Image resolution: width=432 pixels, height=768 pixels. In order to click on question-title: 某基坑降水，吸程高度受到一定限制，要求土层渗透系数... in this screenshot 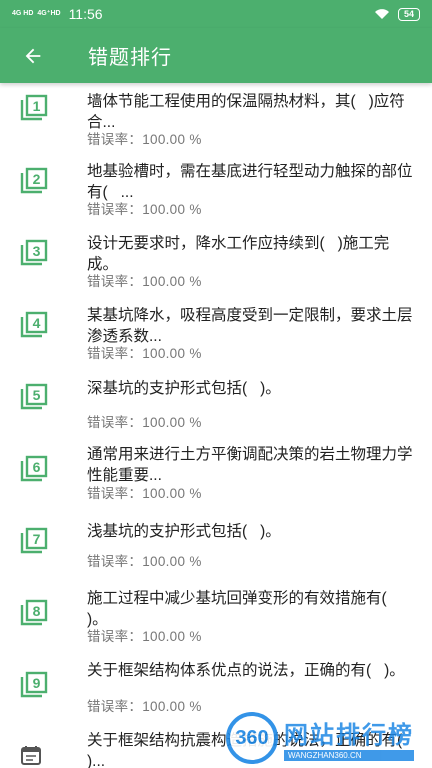, I will do `click(250, 326)`.